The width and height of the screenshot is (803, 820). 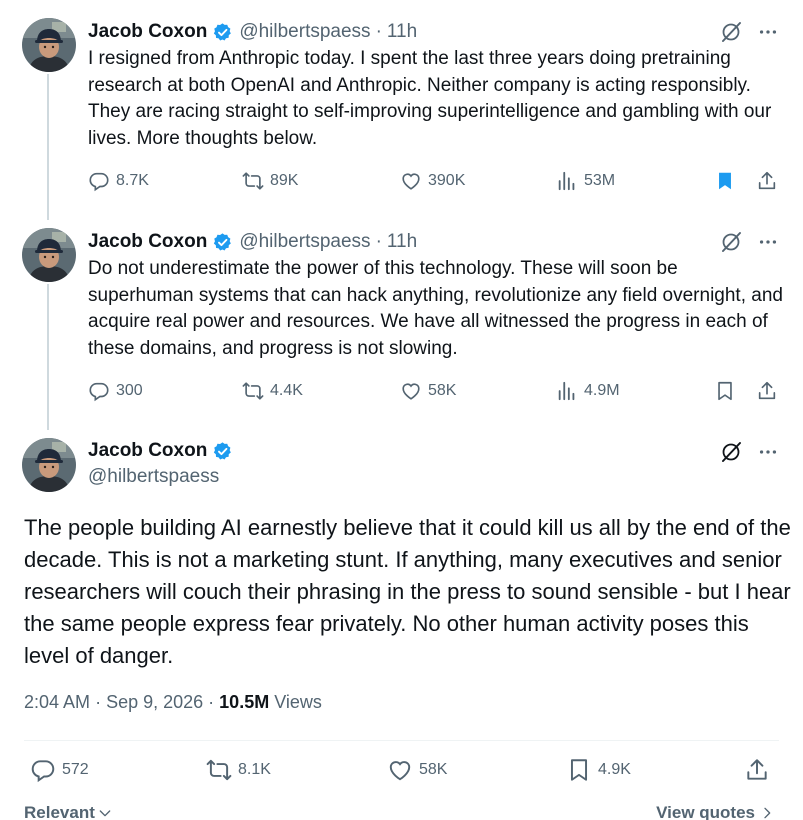 I want to click on reply-button: 300, so click(x=115, y=391).